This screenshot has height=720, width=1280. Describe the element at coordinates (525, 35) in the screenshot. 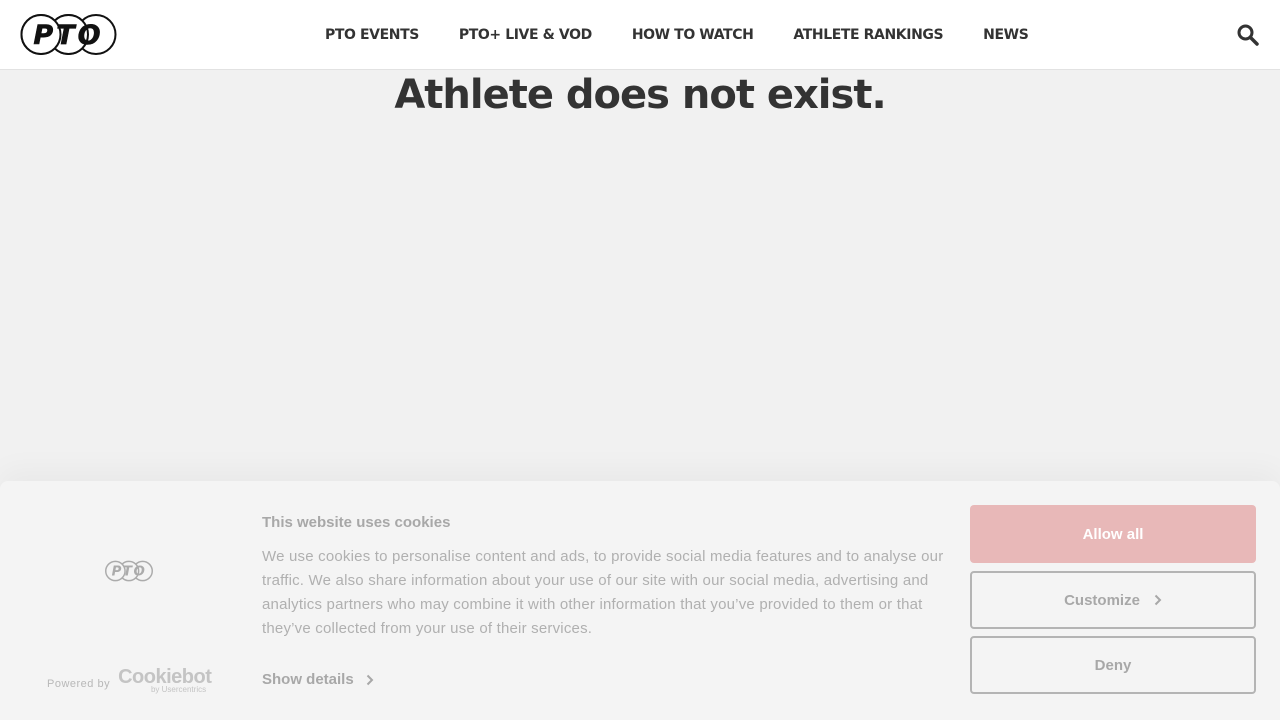

I see `nav-item-pto-plus: PTO+ LIVE & VOD` at that location.